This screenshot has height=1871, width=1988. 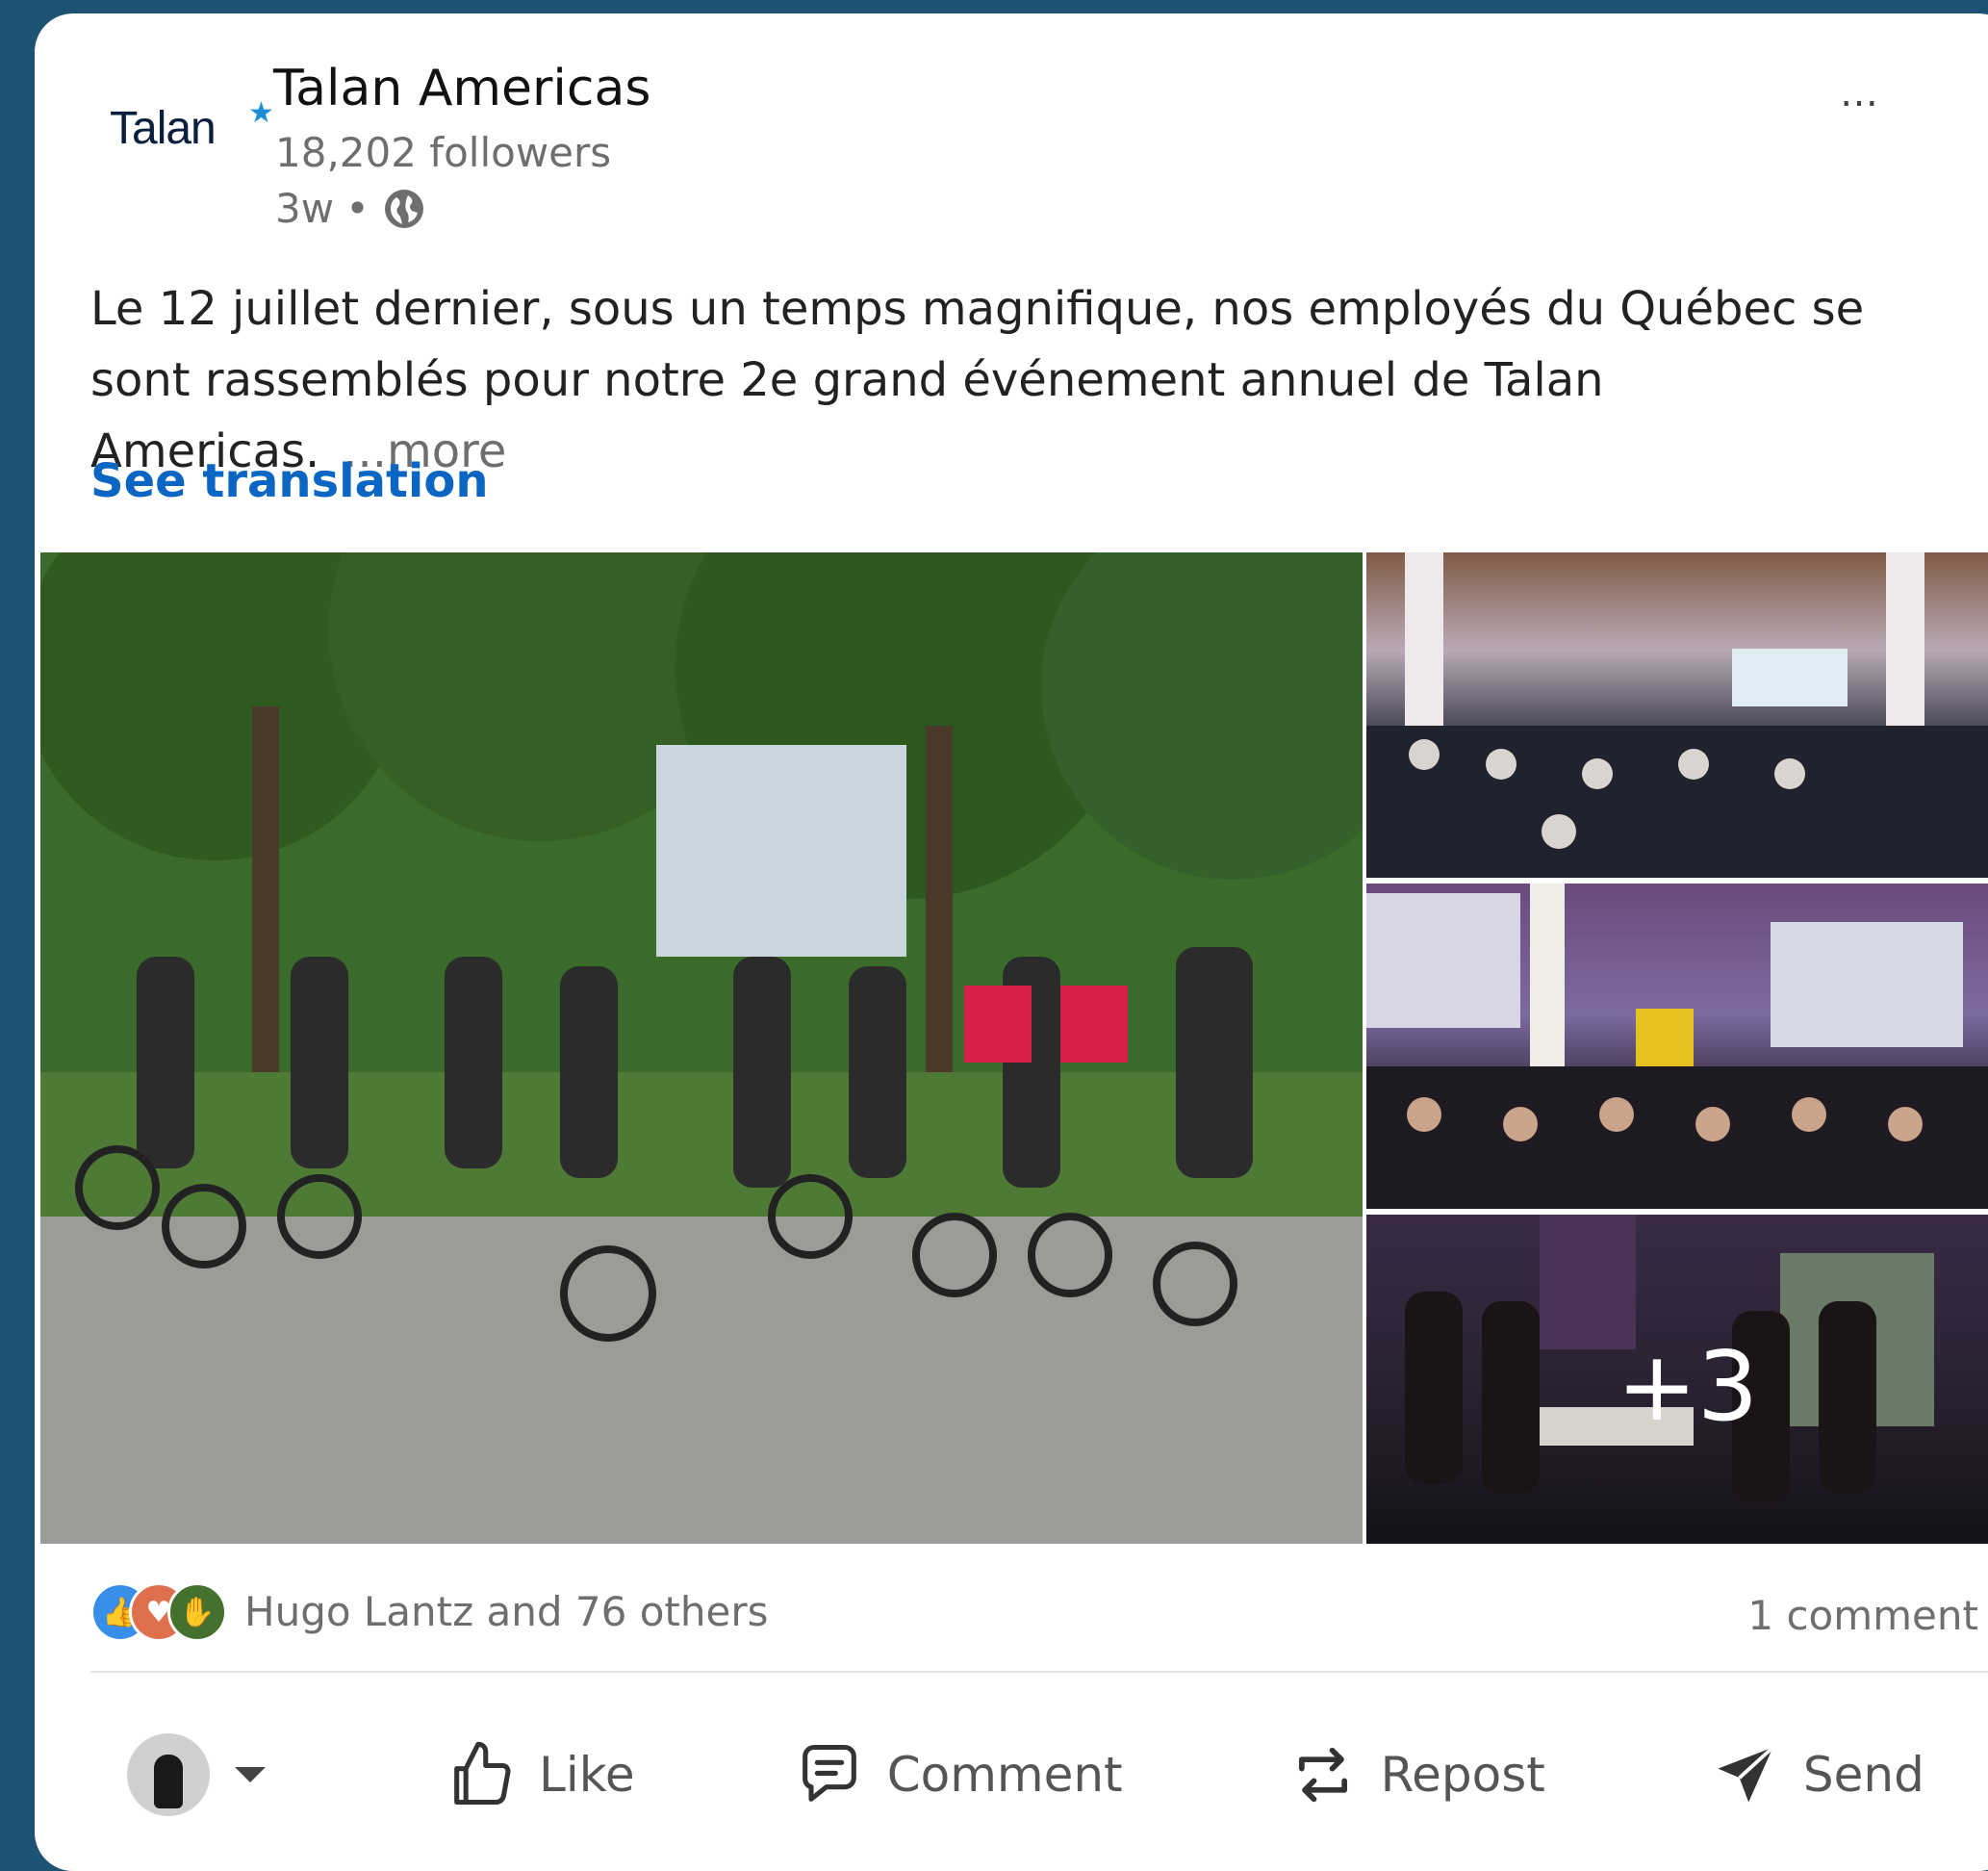 I want to click on reactions-summary: 👍 ♥ ✋ Hugo Lantz and 76 others, so click(x=429, y=1612).